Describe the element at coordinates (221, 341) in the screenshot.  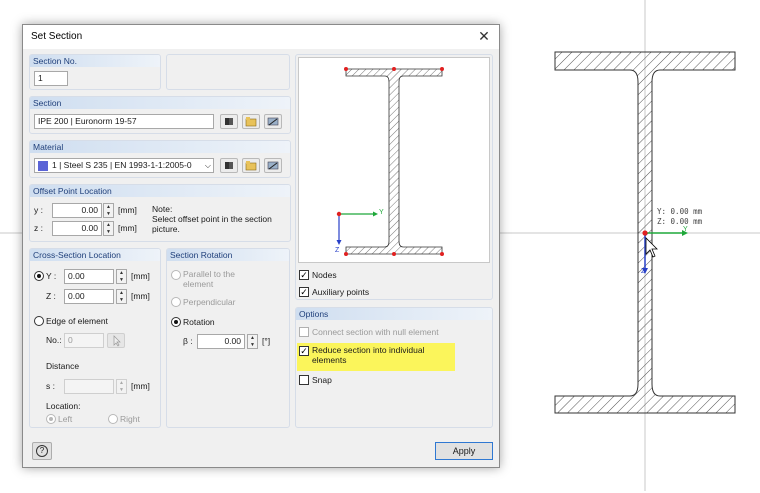
I see `beta-input: 0.00` at that location.